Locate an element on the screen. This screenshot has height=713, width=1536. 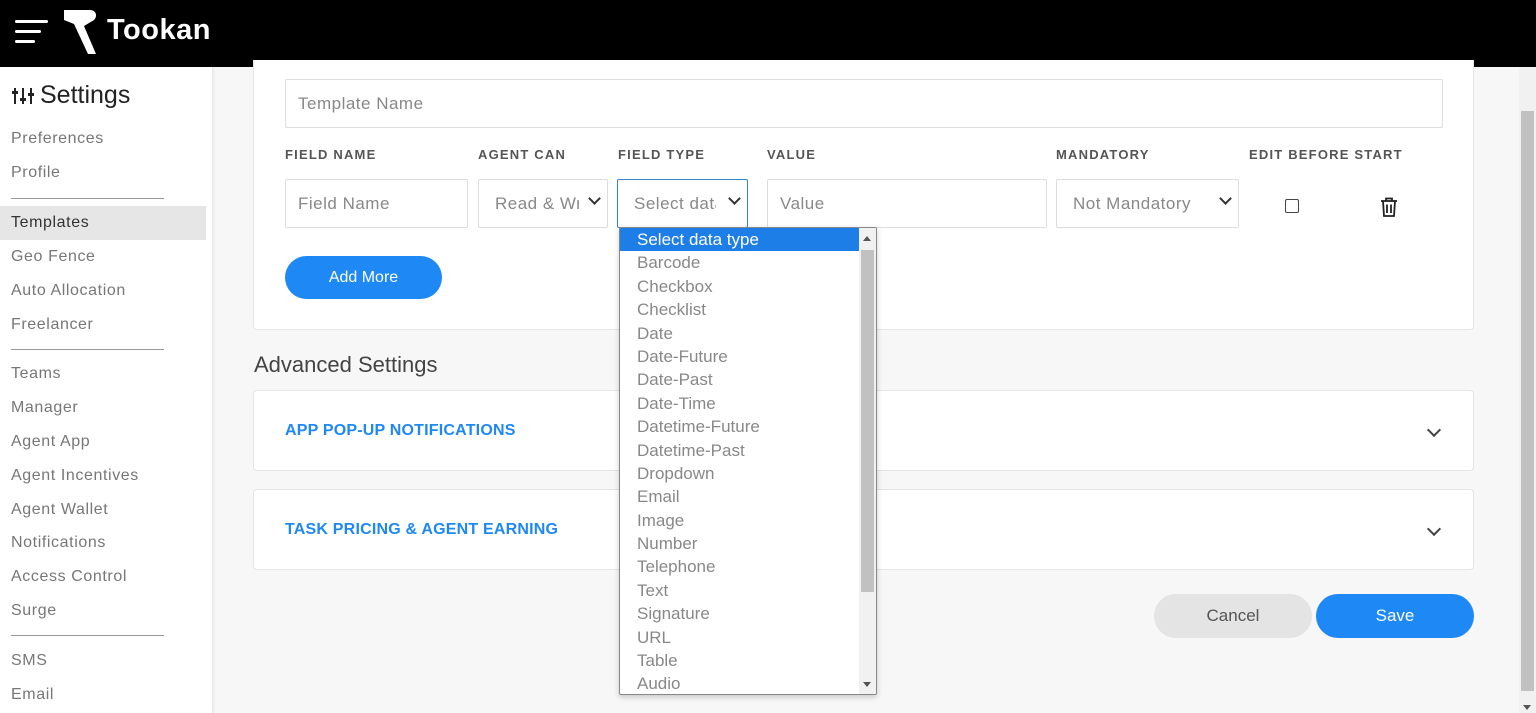
dropdown-scrollbar-thumb is located at coordinates (867, 421).